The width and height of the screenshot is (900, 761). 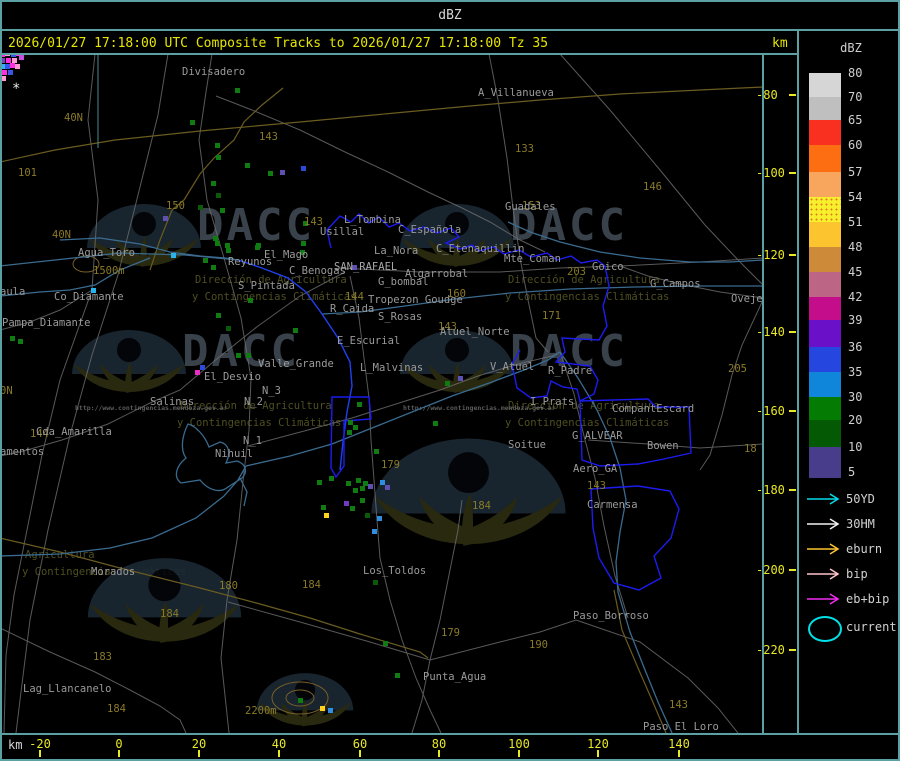 What do you see at coordinates (234, 454) in the screenshot?
I see `place-label: Nihuil` at bounding box center [234, 454].